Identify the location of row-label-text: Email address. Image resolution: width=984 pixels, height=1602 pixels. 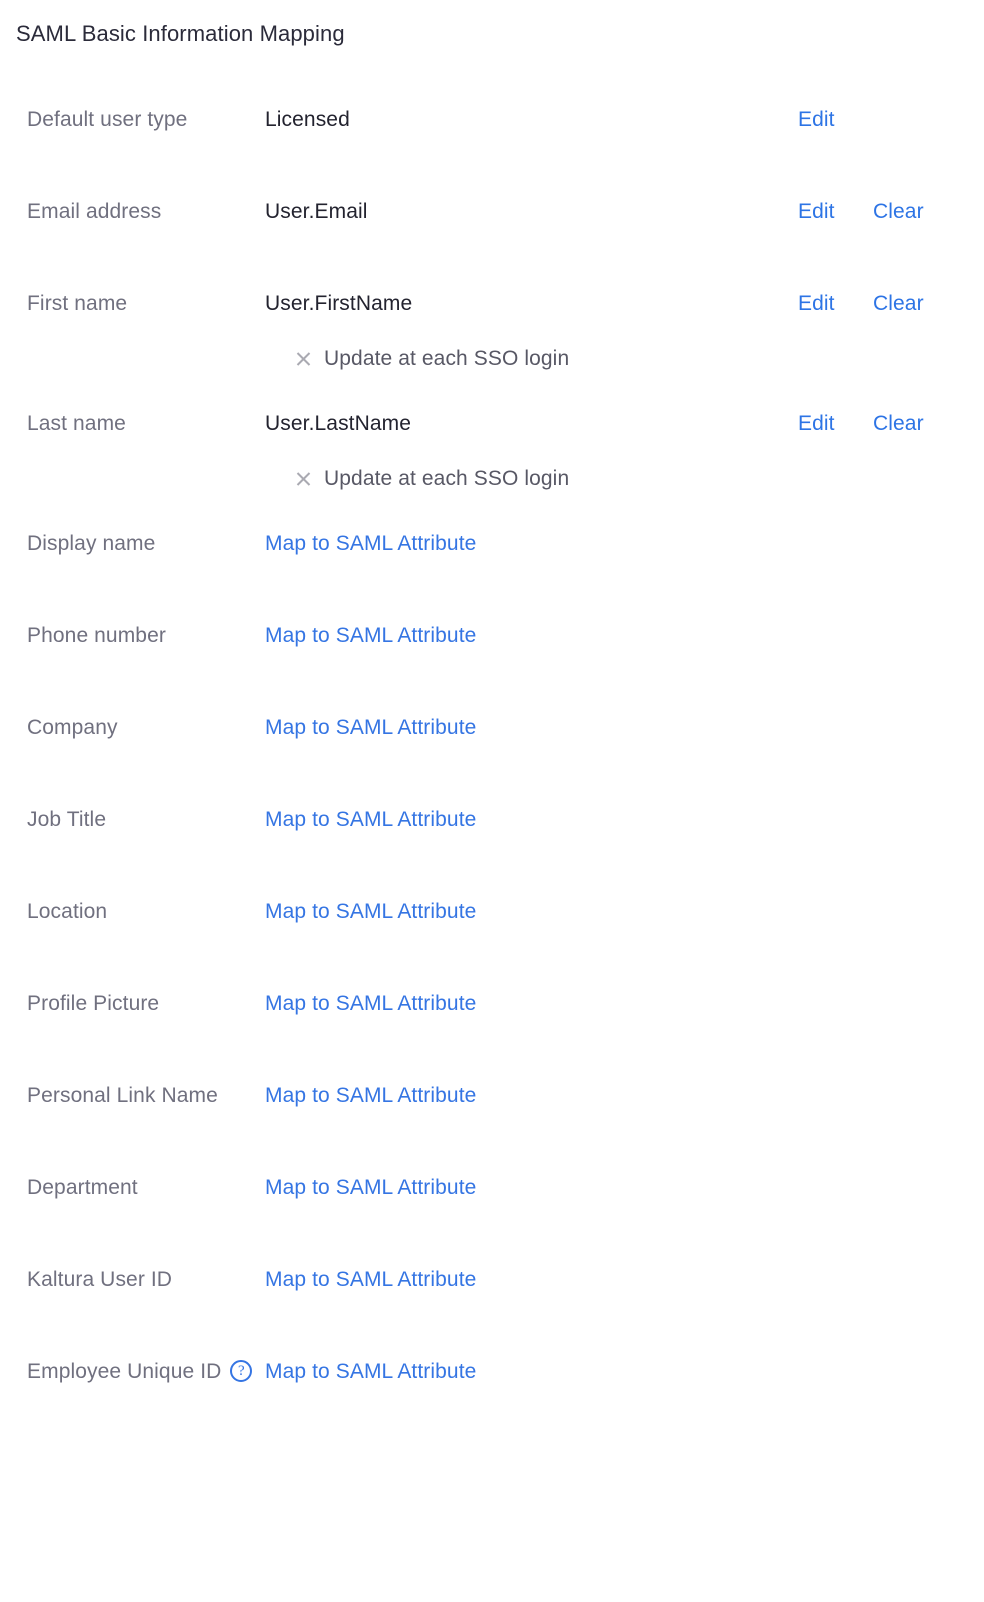
(94, 211).